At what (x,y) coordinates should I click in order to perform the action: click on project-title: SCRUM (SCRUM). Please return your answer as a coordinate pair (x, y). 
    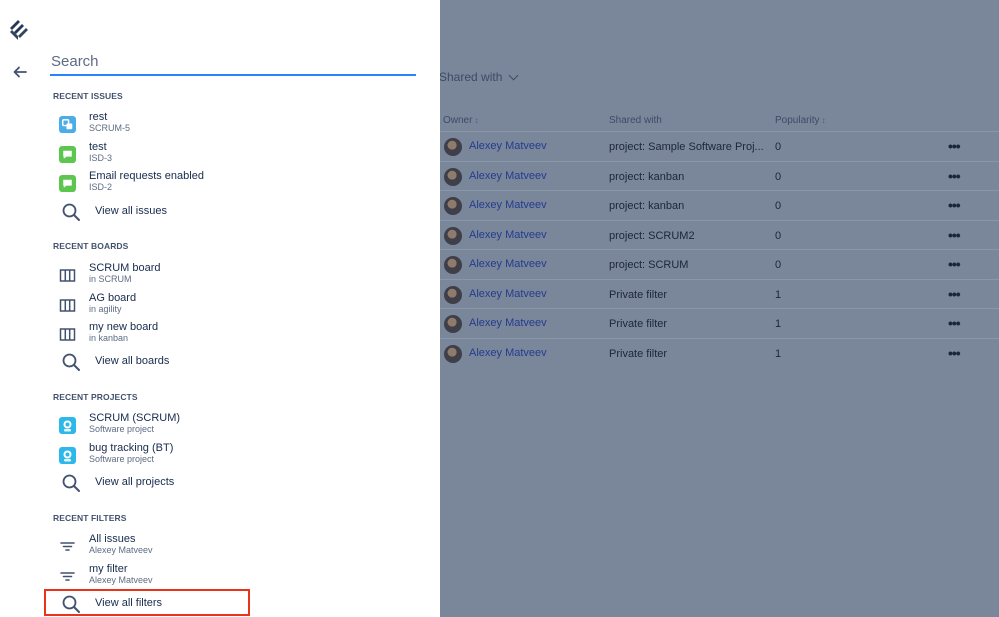
    Looking at the image, I should click on (135, 418).